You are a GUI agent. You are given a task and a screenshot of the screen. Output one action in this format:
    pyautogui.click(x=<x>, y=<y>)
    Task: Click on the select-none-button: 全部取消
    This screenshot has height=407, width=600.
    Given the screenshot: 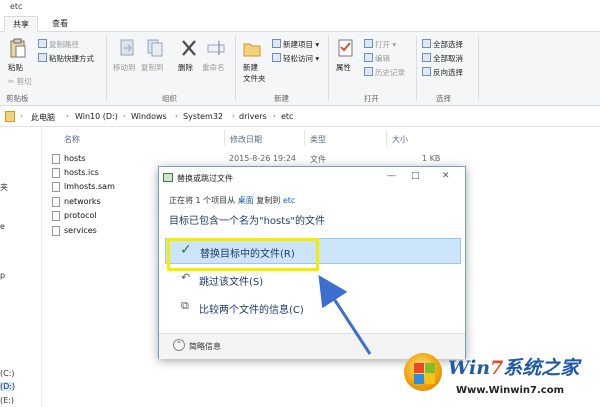 What is the action you would take?
    pyautogui.click(x=442, y=58)
    